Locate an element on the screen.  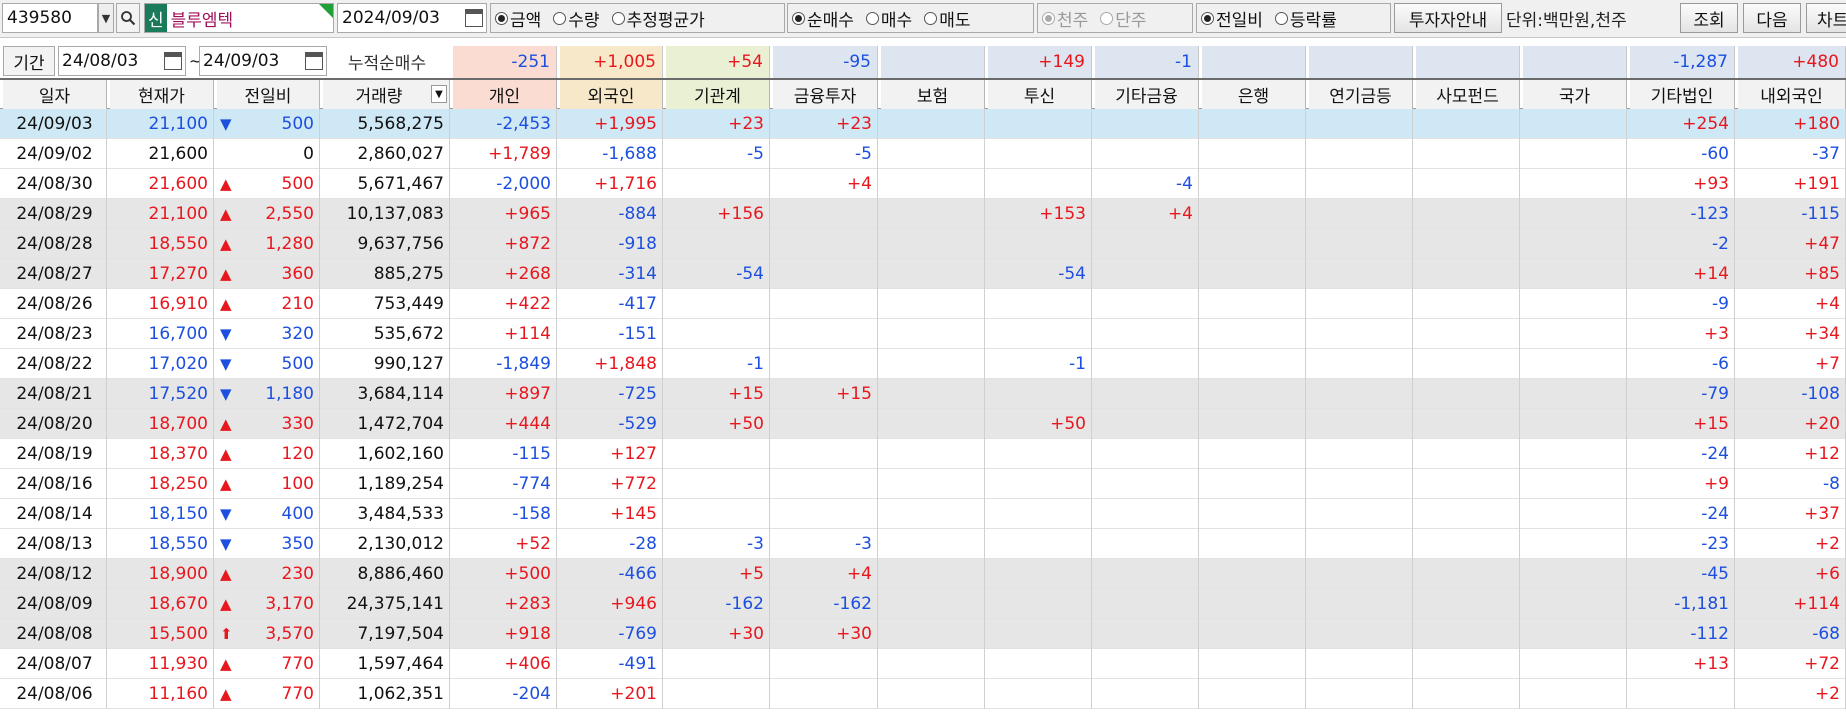
sort-dropdown-icon: ▼ is located at coordinates (439, 94).